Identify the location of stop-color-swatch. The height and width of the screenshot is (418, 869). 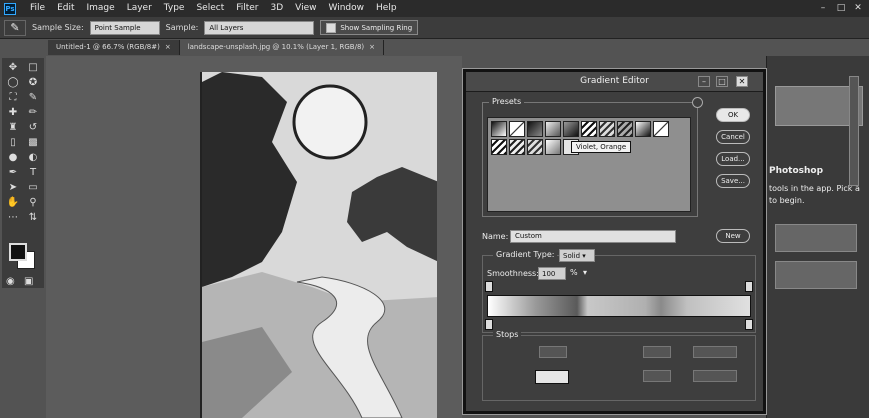
(552, 377).